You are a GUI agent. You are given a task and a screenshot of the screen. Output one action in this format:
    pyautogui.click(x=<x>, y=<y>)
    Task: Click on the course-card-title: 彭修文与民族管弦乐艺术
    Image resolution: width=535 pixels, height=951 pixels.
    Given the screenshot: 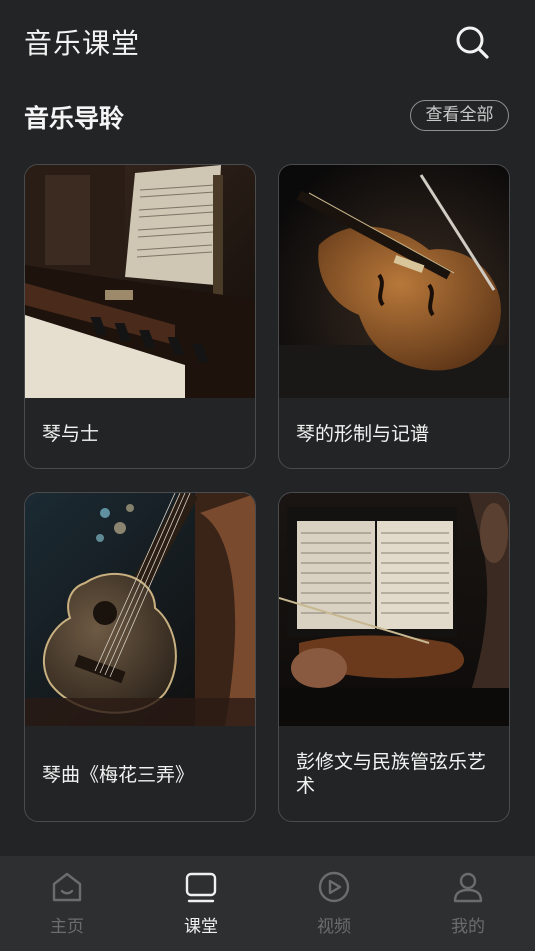 What is the action you would take?
    pyautogui.click(x=391, y=774)
    